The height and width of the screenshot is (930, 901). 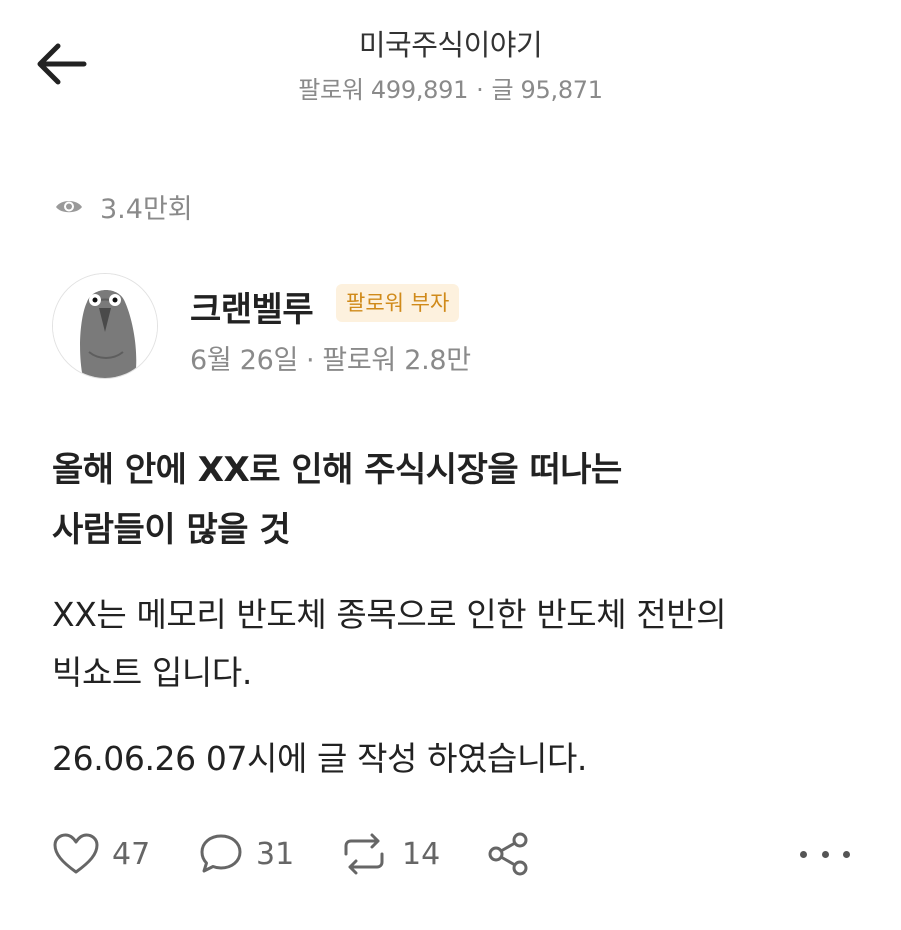 What do you see at coordinates (319, 758) in the screenshot?
I see `post-paragraph: 26.06.26 07시에 글 작성 하였습니다.` at bounding box center [319, 758].